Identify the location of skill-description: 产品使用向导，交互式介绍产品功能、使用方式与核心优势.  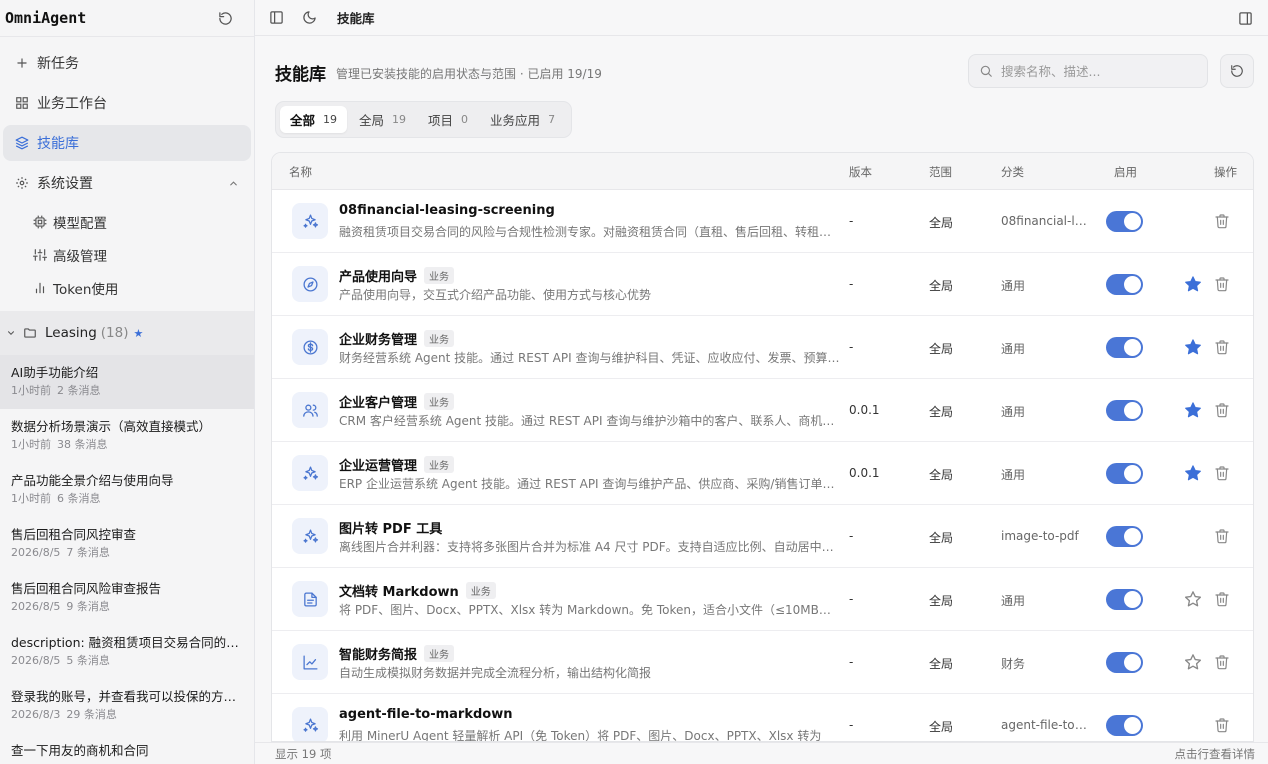
(495, 295).